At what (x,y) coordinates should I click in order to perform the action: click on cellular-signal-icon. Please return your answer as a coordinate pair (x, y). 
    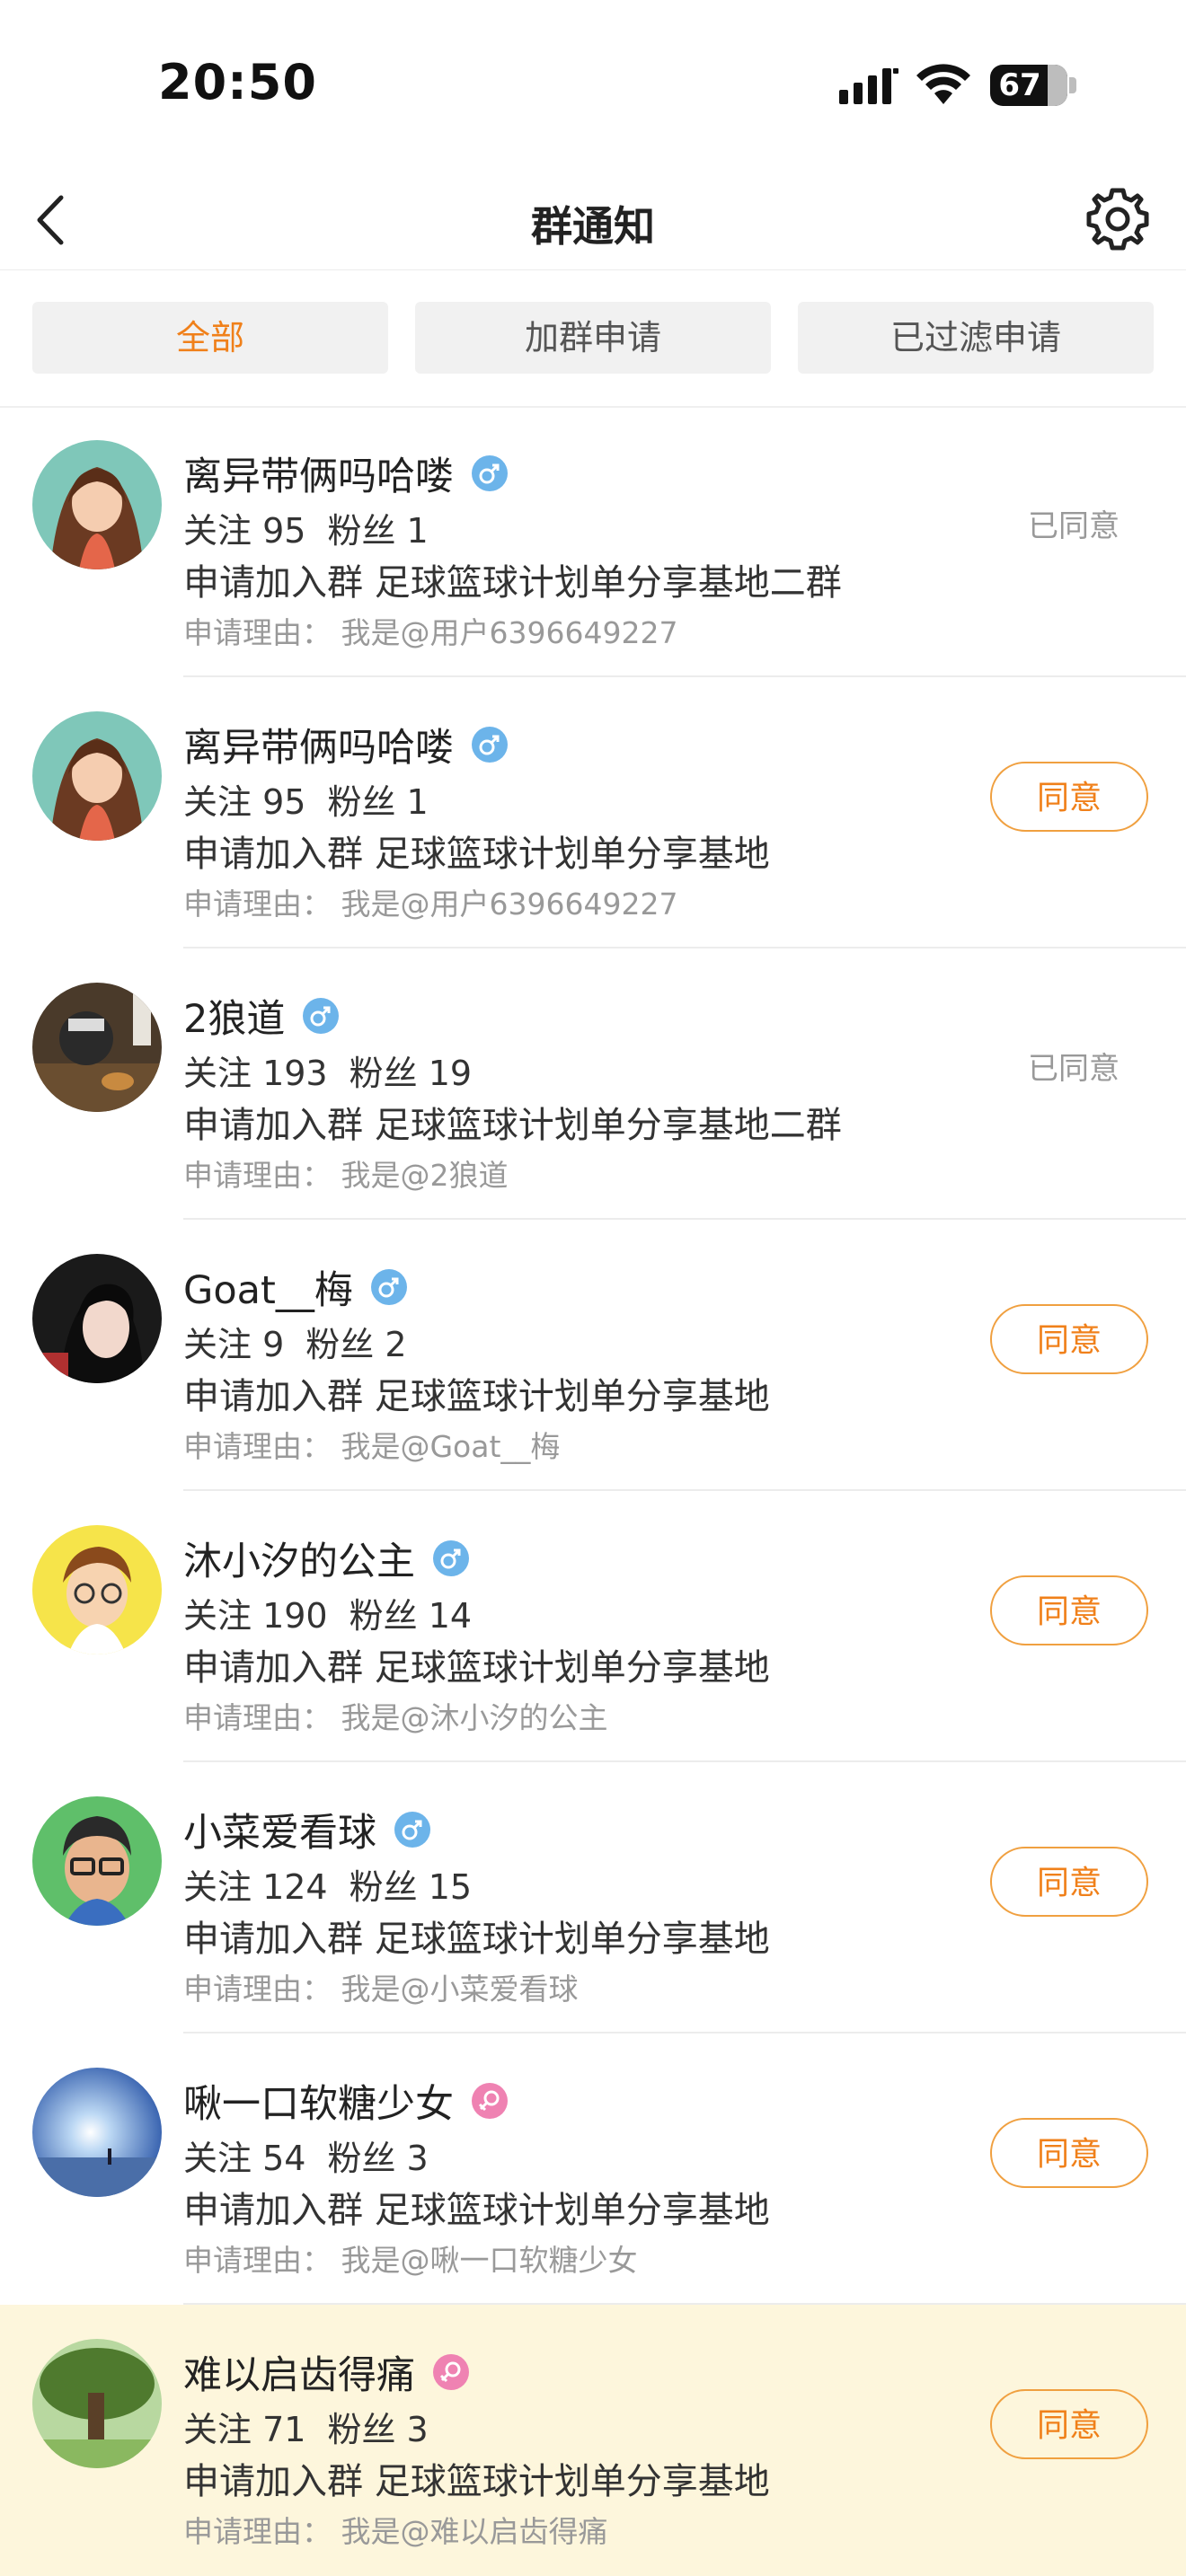
    Looking at the image, I should click on (868, 86).